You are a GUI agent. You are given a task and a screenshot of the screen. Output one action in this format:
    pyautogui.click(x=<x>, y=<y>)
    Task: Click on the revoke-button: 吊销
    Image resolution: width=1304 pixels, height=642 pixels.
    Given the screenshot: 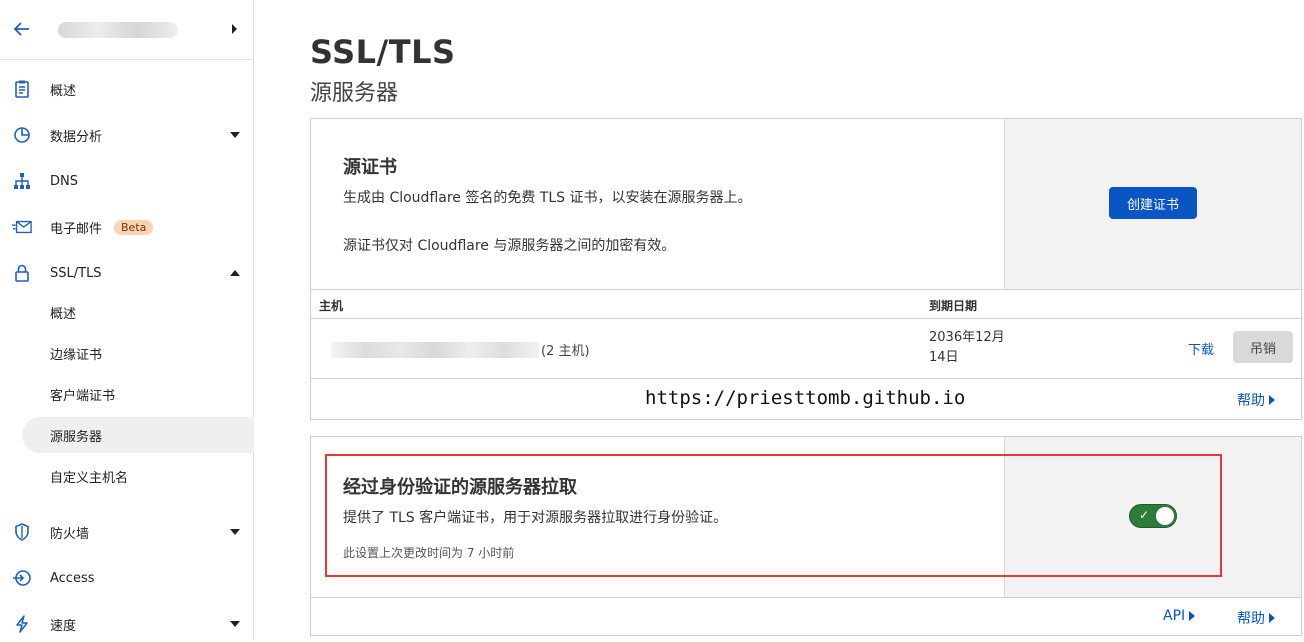 What is the action you would take?
    pyautogui.click(x=1263, y=347)
    